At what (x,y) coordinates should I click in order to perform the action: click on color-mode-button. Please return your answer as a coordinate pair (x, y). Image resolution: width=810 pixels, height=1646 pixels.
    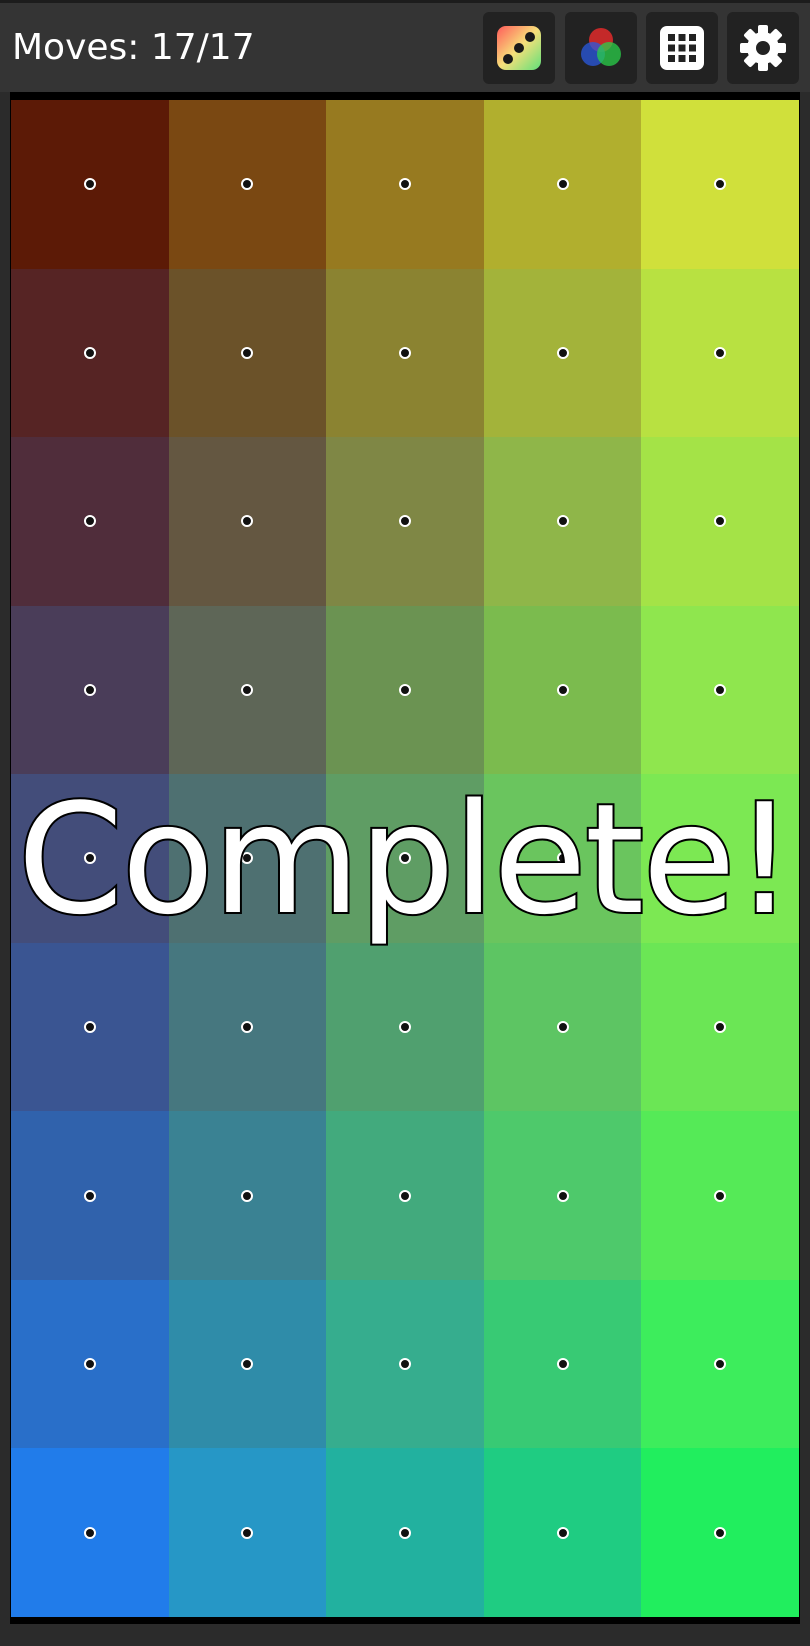
    Looking at the image, I should click on (601, 48).